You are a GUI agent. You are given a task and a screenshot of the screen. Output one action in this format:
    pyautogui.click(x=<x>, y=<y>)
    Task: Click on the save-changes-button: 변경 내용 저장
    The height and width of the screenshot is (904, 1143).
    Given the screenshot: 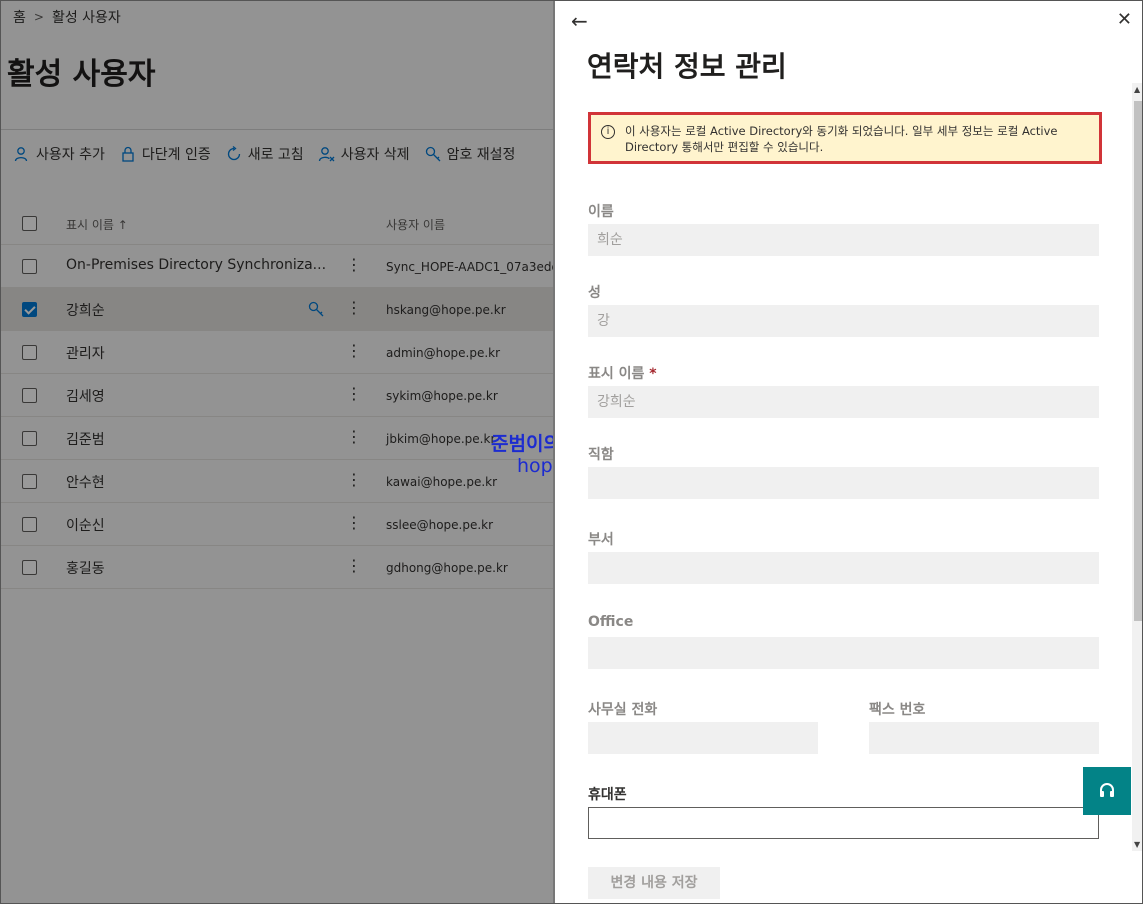 What is the action you would take?
    pyautogui.click(x=654, y=883)
    